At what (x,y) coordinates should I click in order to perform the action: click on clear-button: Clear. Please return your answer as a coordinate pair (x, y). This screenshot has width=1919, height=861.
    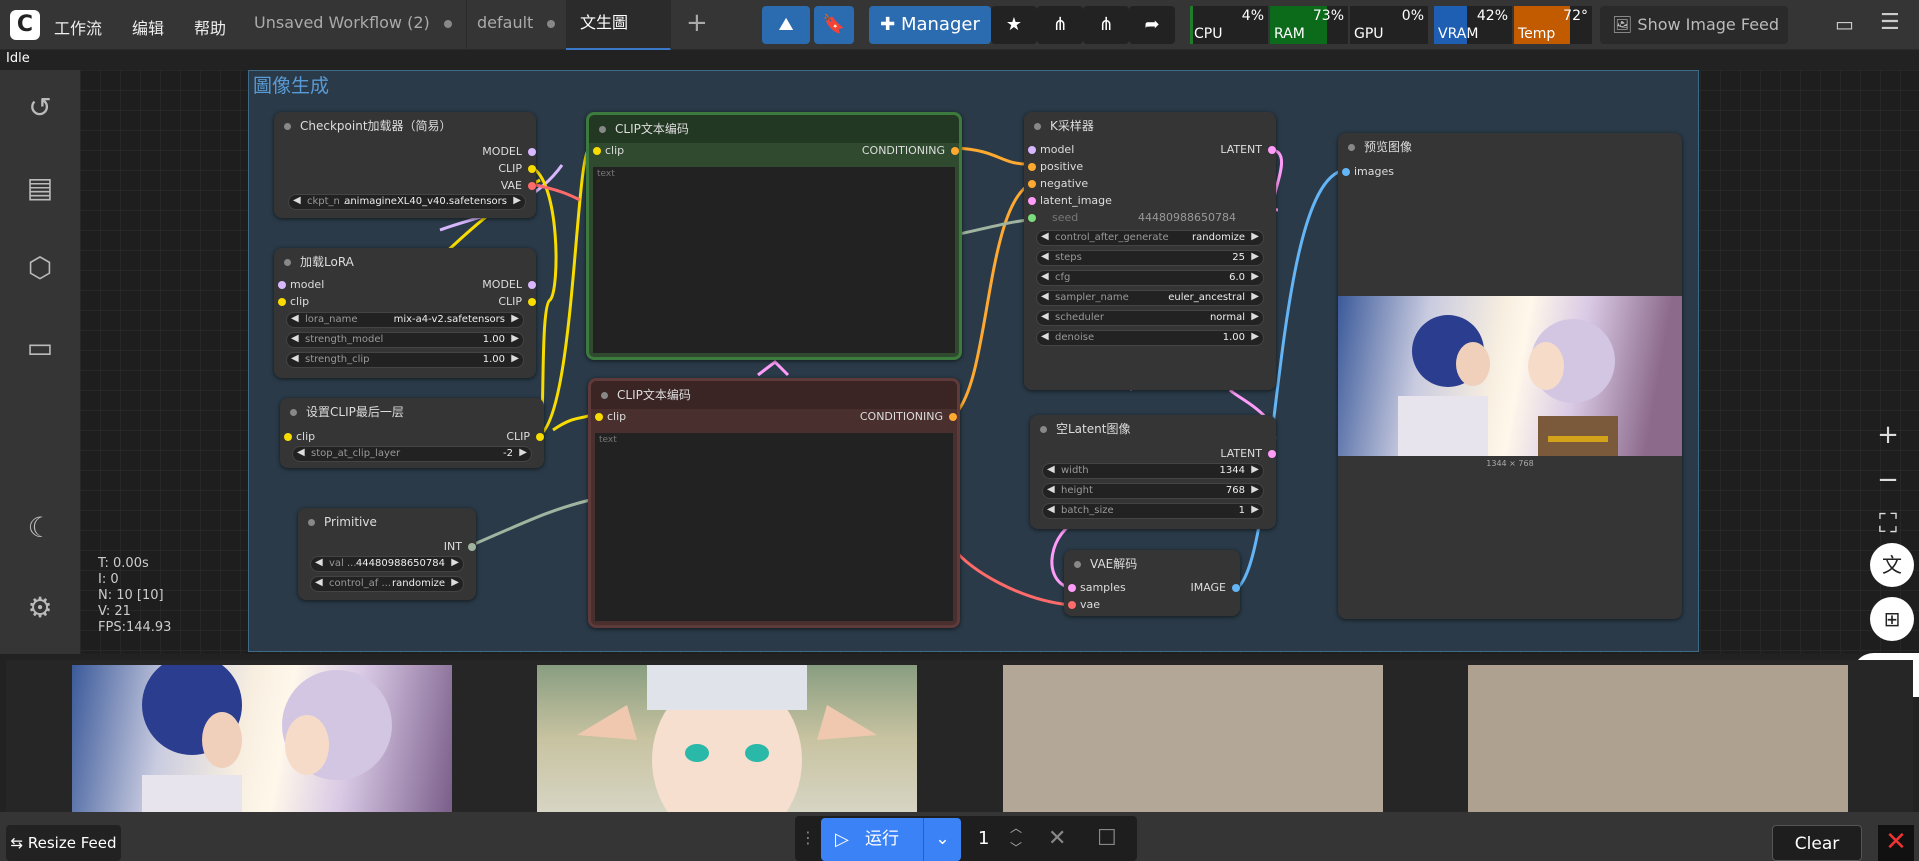
    Looking at the image, I should click on (1817, 843).